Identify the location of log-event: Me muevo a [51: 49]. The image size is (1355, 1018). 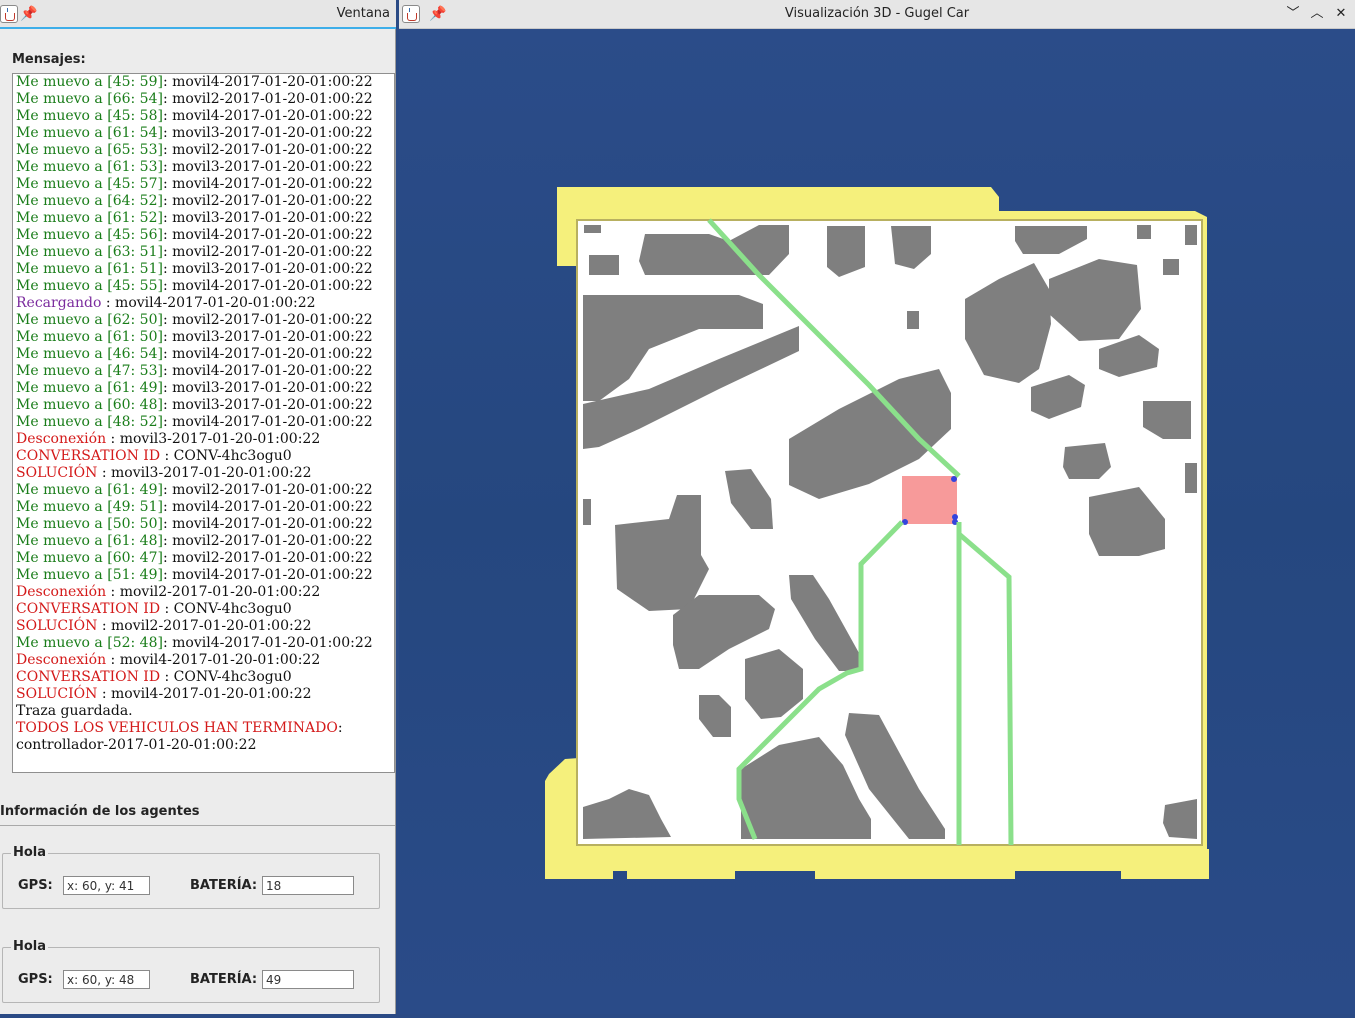
(89, 575).